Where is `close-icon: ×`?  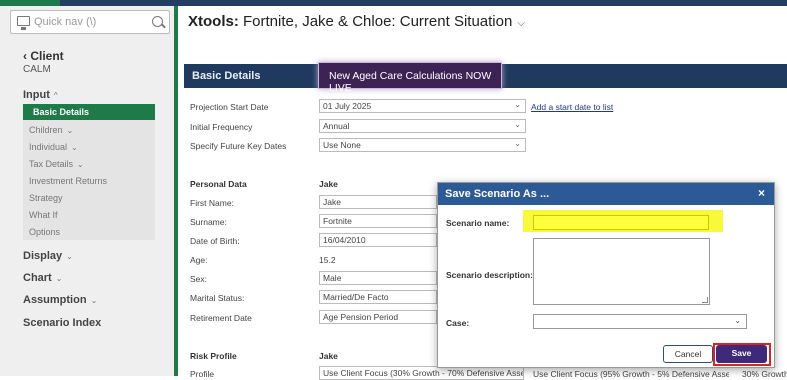
close-icon: × is located at coordinates (761, 193).